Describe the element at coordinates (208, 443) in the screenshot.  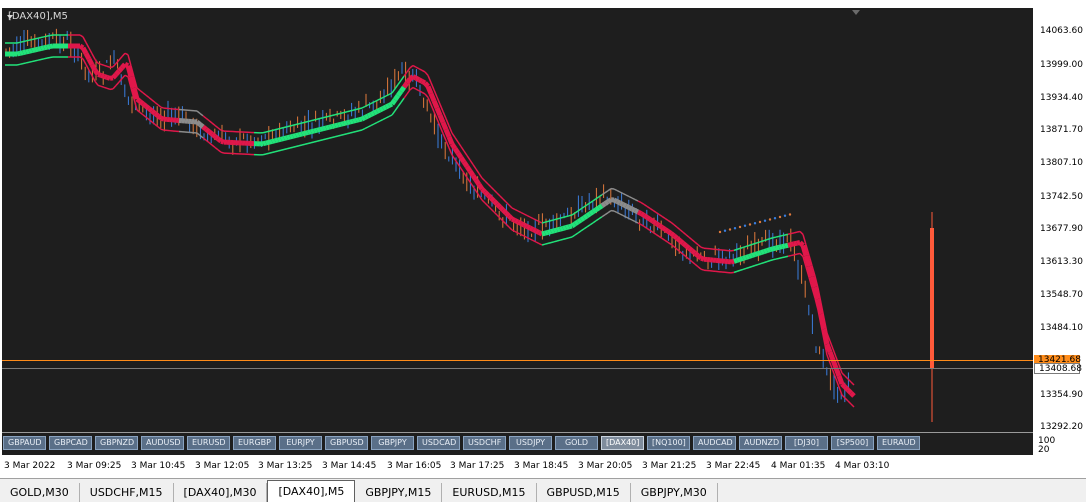
I see `symbol-button: EURUSD` at that location.